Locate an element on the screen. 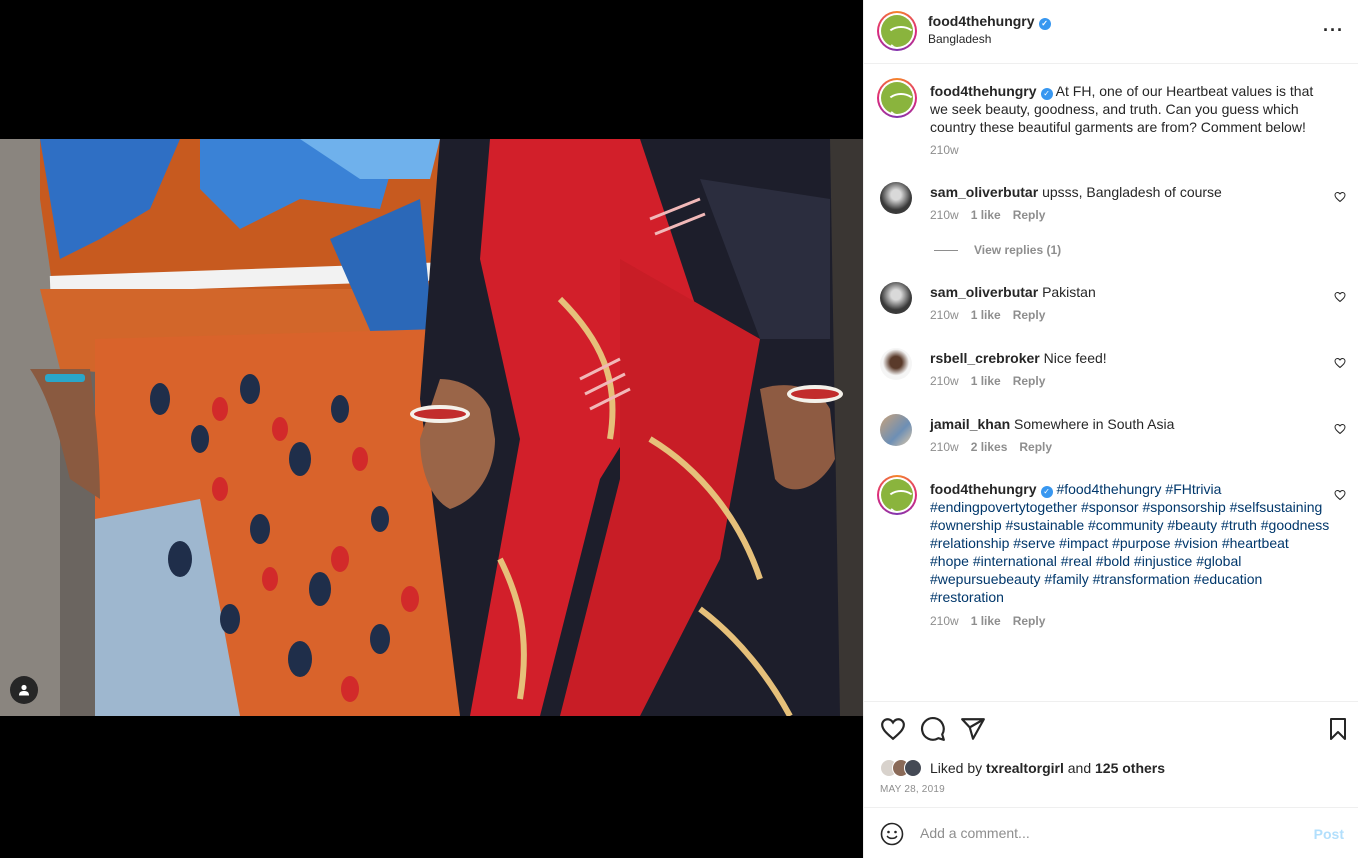 The height and width of the screenshot is (858, 1358). caption-avatar is located at coordinates (897, 98).